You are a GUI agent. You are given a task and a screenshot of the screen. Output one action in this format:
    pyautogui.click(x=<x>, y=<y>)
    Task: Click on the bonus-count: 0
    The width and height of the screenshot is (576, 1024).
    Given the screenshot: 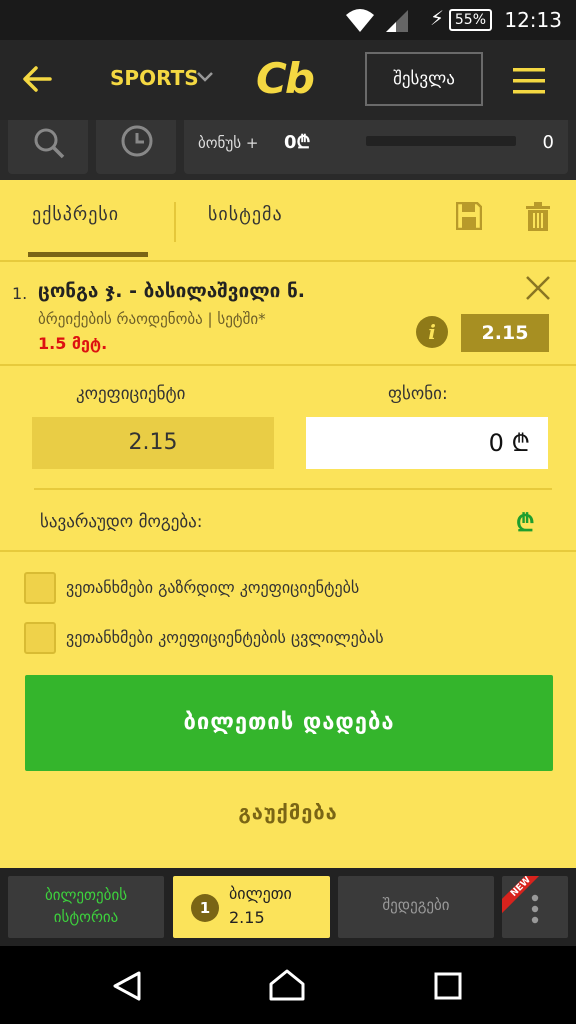 What is the action you would take?
    pyautogui.click(x=548, y=142)
    